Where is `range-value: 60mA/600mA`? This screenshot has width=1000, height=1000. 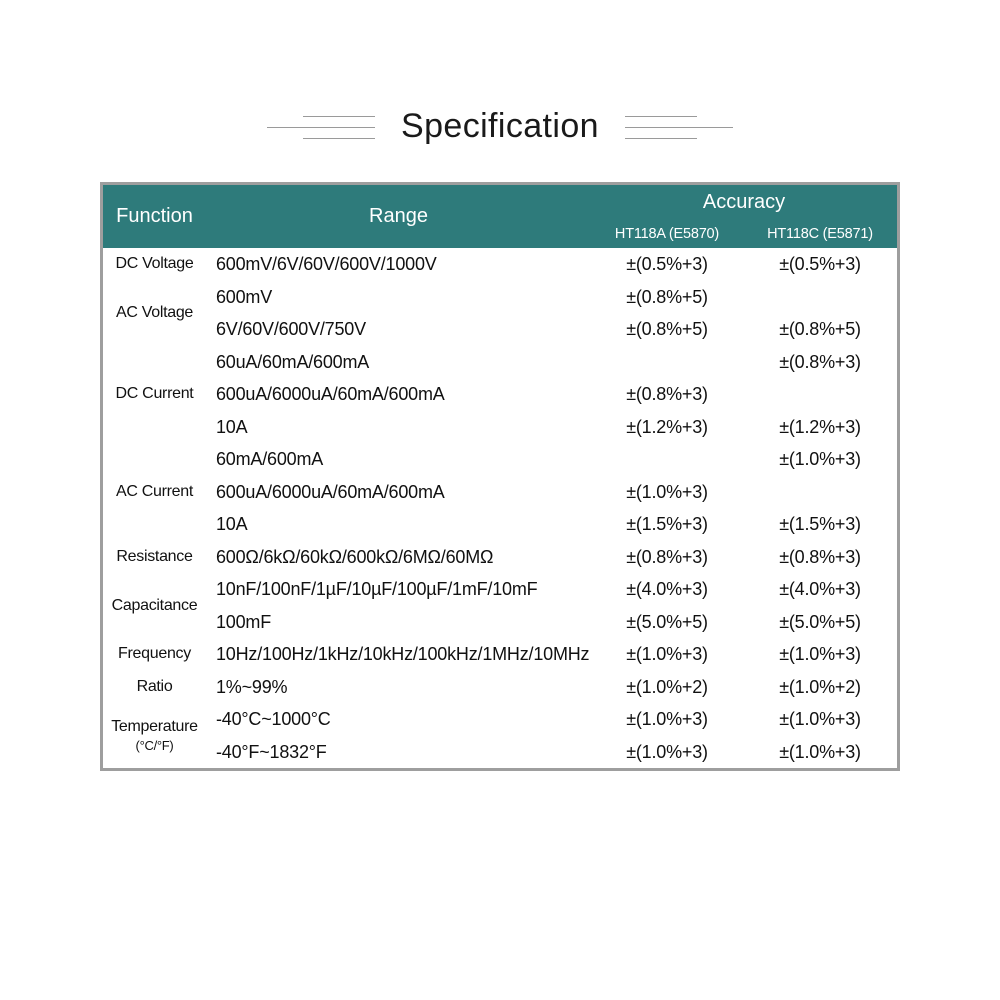
range-value: 60mA/600mA is located at coordinates (270, 459).